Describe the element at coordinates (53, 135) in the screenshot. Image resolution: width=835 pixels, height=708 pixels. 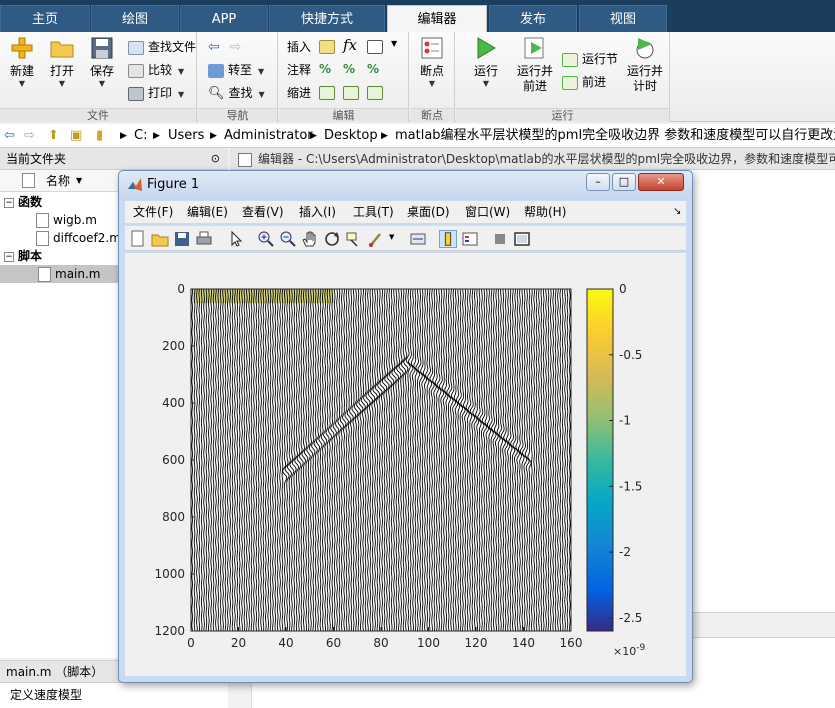
I see `up-folder-icon: ⬆` at that location.